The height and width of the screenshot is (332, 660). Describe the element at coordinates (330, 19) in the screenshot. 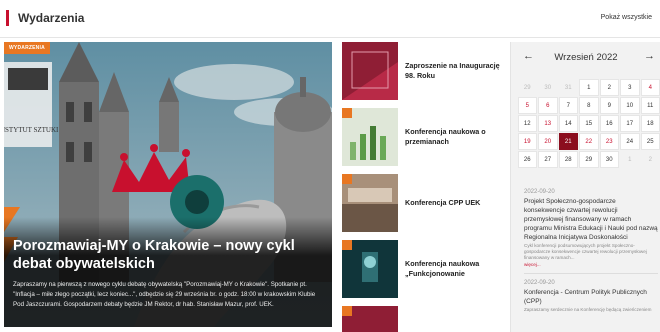

I see `section-header: Wydarzenia Pokaż wszystkie` at that location.